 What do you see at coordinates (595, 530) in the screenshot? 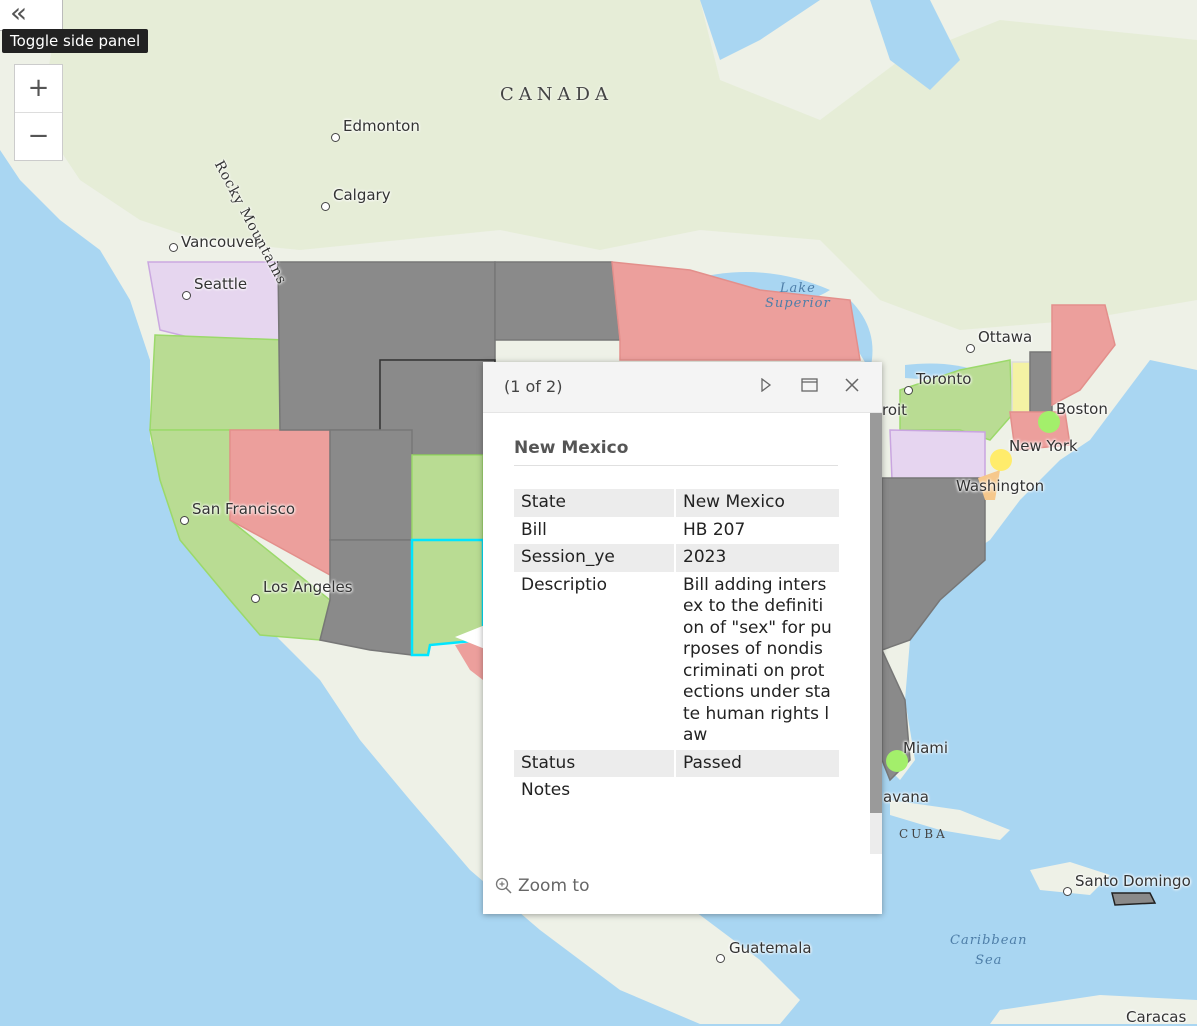
I see `attr-key-bill: Bill` at bounding box center [595, 530].